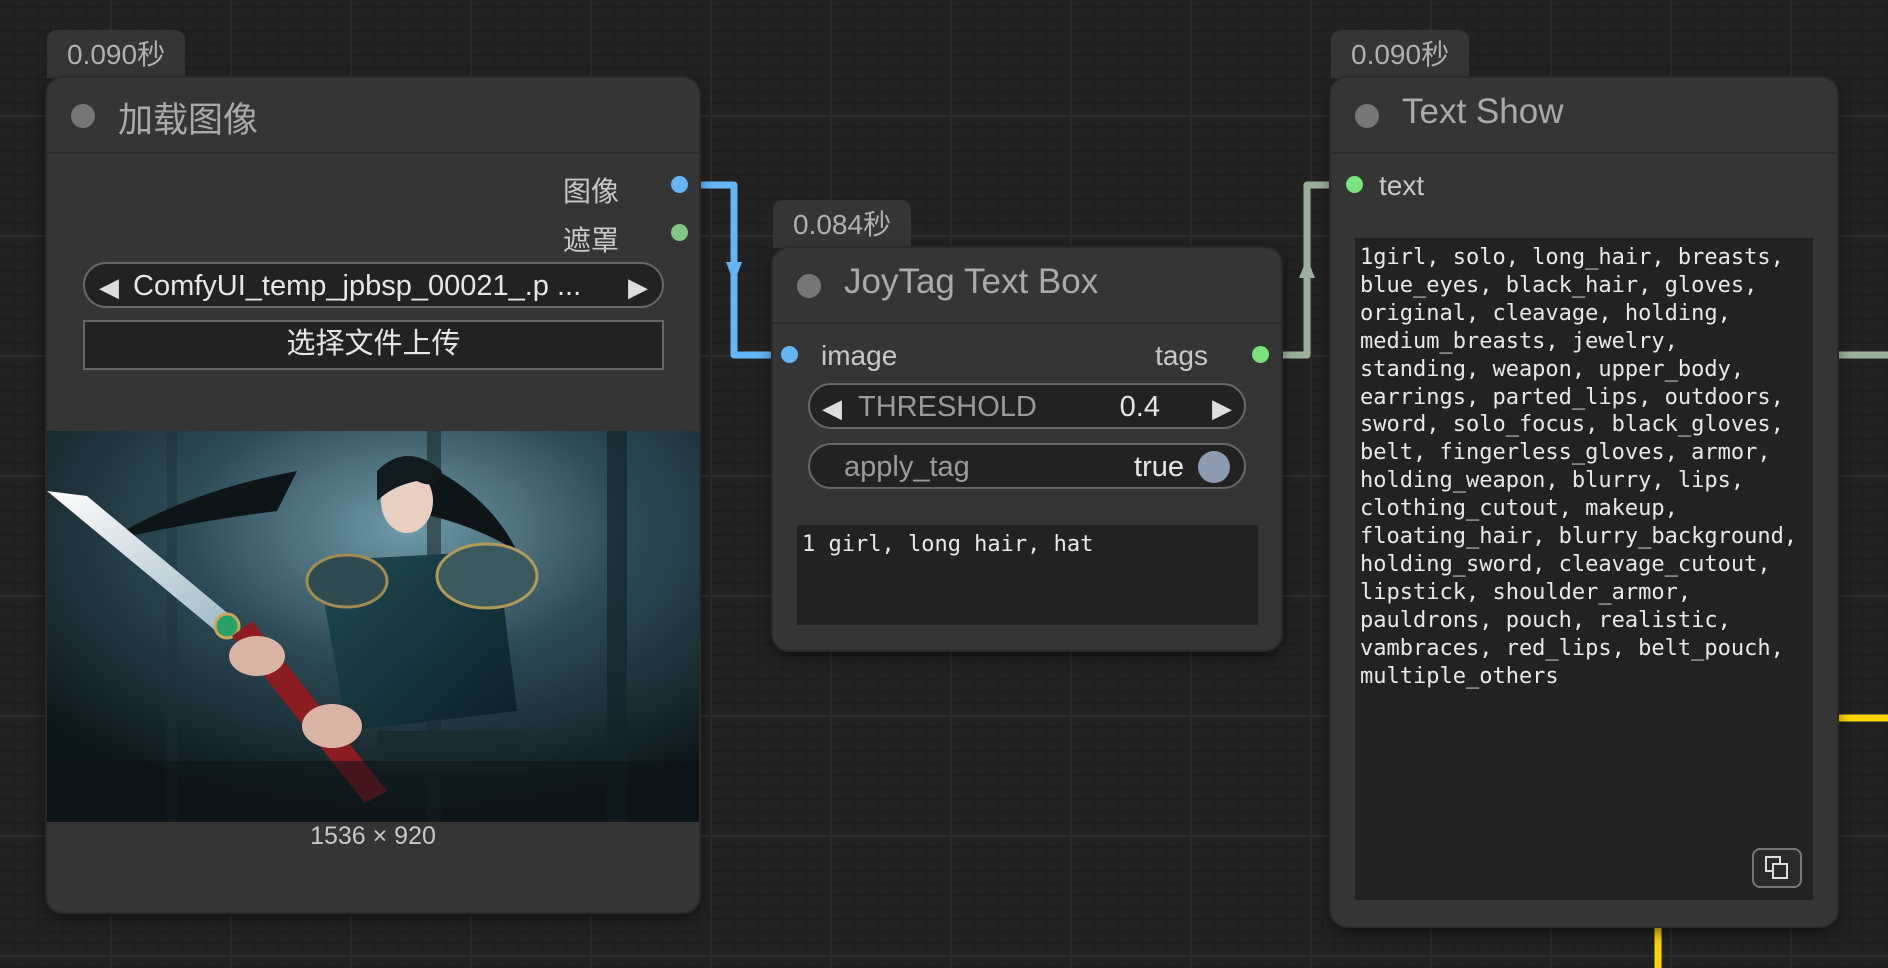 The height and width of the screenshot is (968, 1888). I want to click on copy-button, so click(1777, 868).